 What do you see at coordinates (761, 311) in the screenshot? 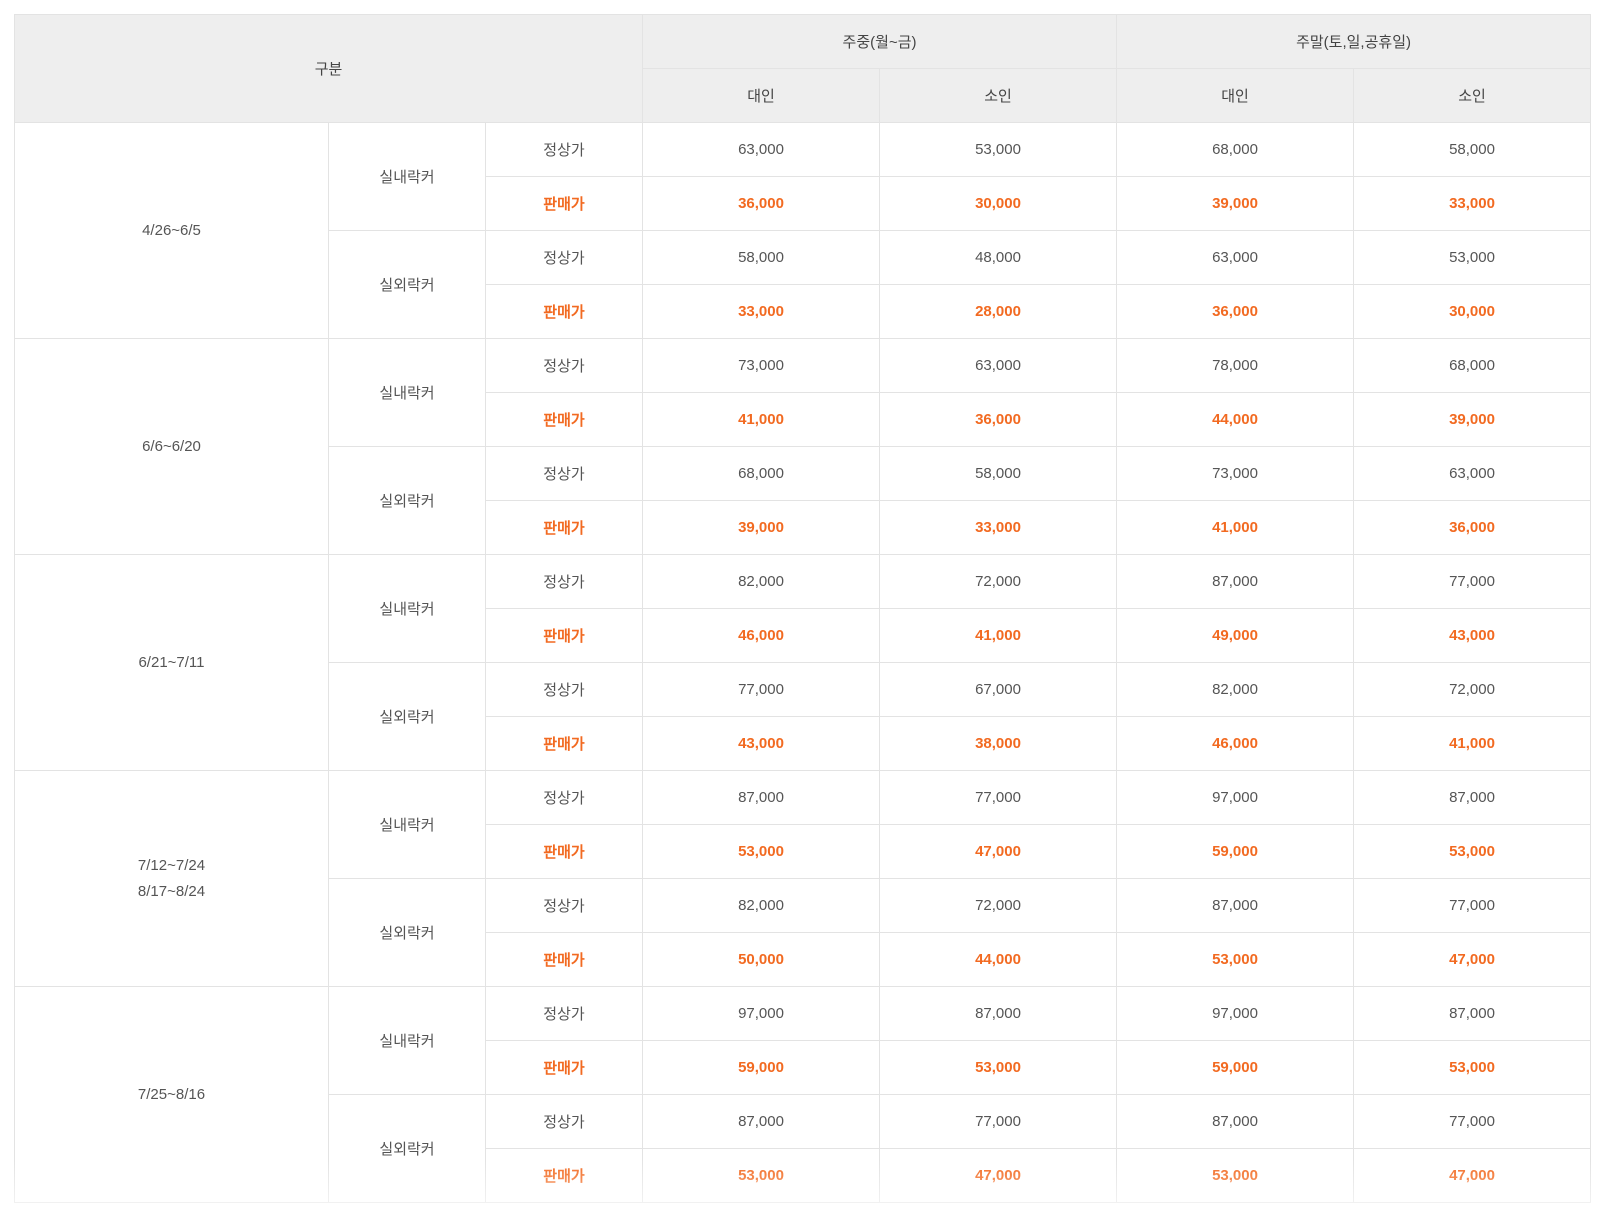
I see `weekday-adult-sale-price: 33,000` at bounding box center [761, 311].